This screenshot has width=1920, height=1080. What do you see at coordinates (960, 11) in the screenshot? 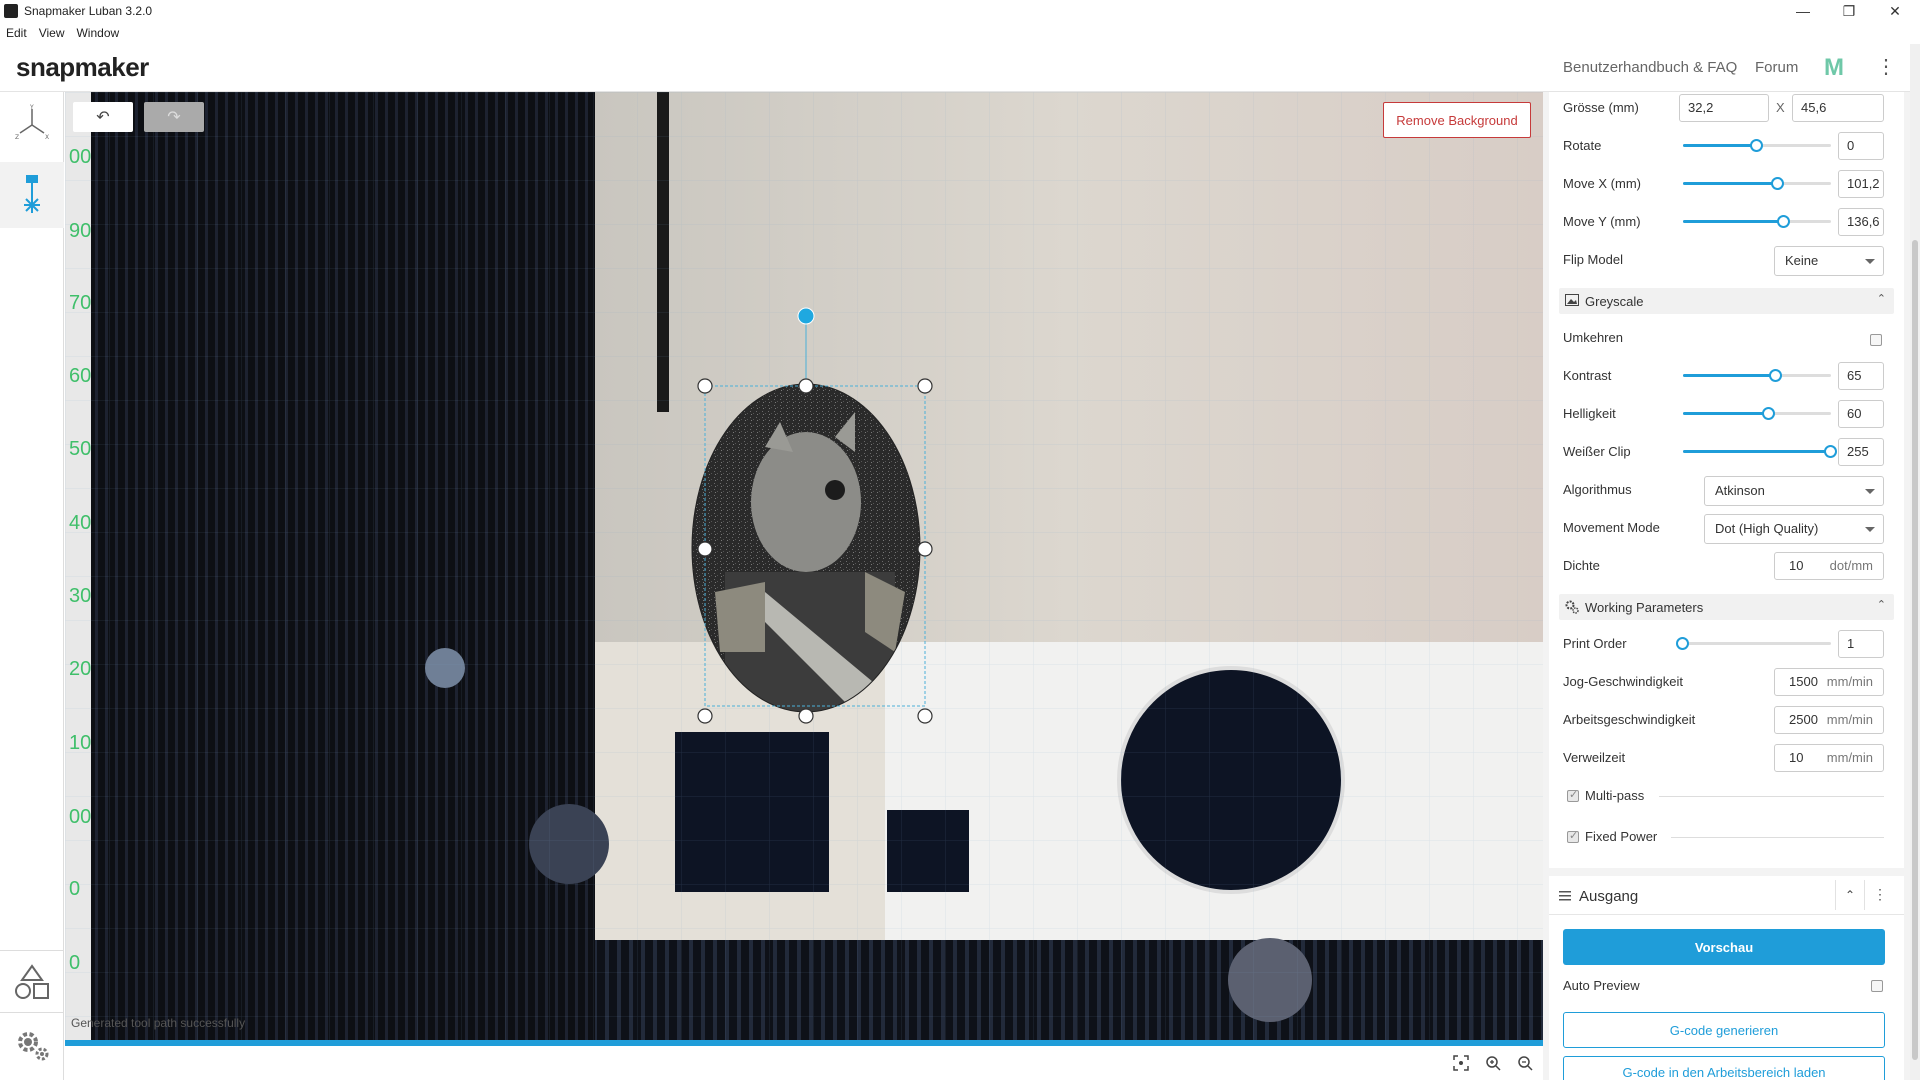
I see `title-bar: Snapmaker Luban 3.2.0 — ❐ ✕` at bounding box center [960, 11].